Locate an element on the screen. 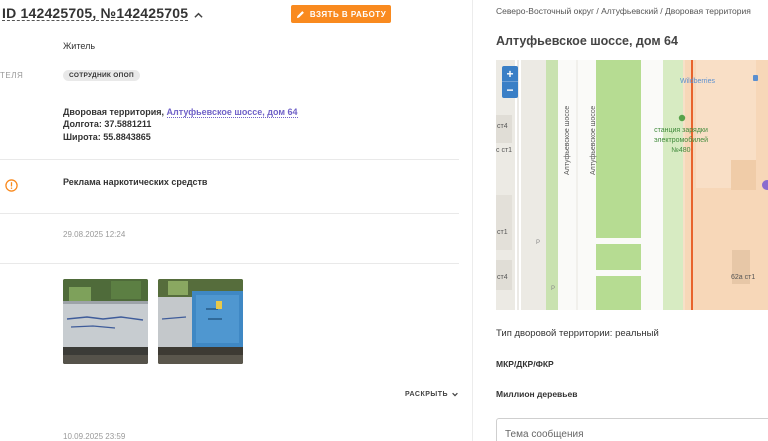 The image size is (768, 441). author-value: Житель is located at coordinates (79, 46).